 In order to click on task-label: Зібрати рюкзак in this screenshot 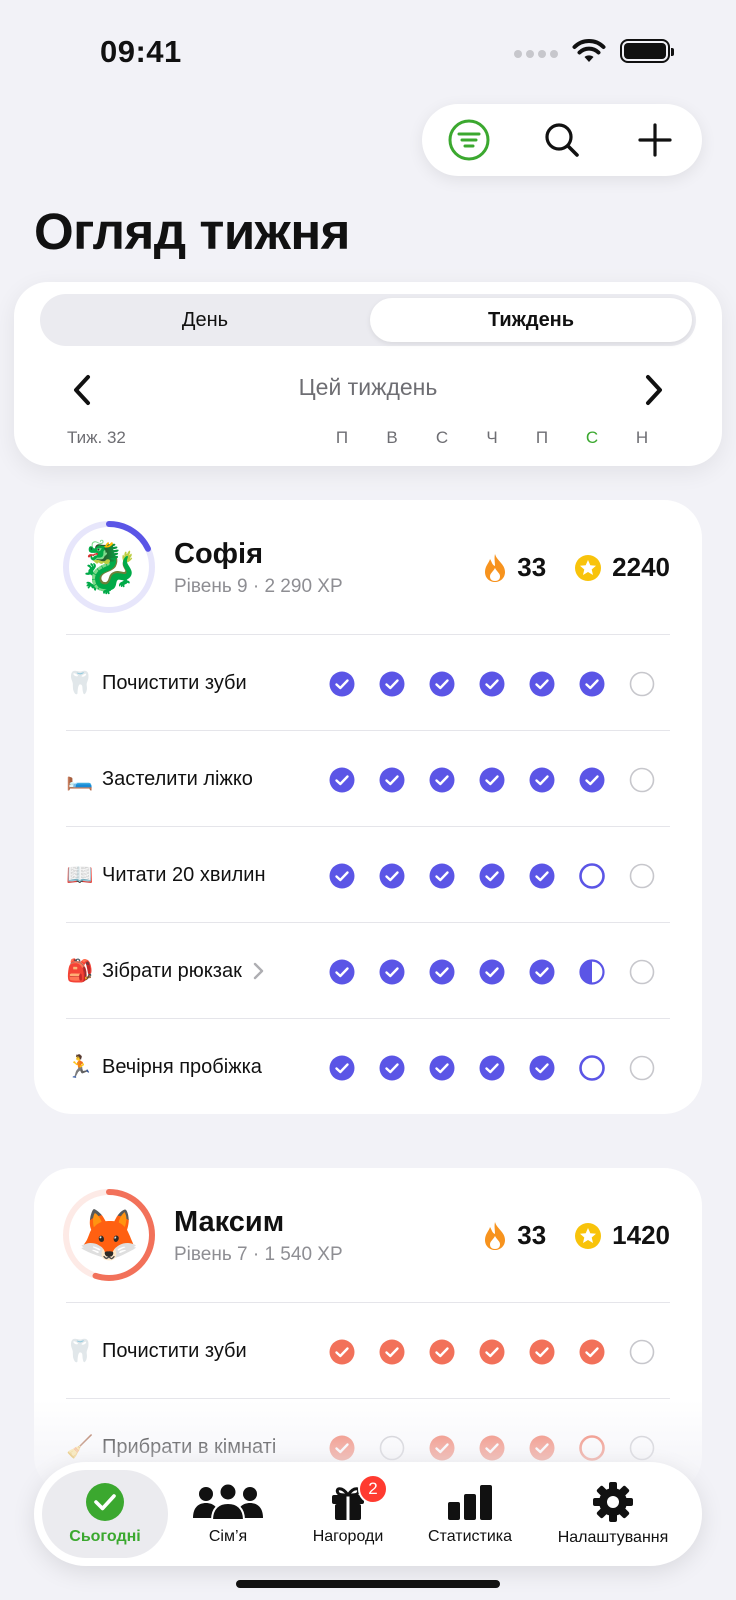, I will do `click(172, 970)`.